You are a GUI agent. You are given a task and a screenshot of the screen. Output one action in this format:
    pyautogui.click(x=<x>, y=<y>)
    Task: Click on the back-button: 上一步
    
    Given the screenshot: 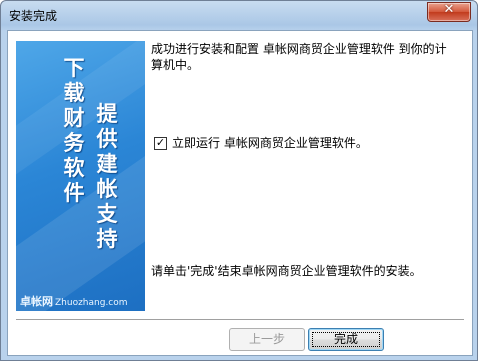 What is the action you would take?
    pyautogui.click(x=267, y=339)
    